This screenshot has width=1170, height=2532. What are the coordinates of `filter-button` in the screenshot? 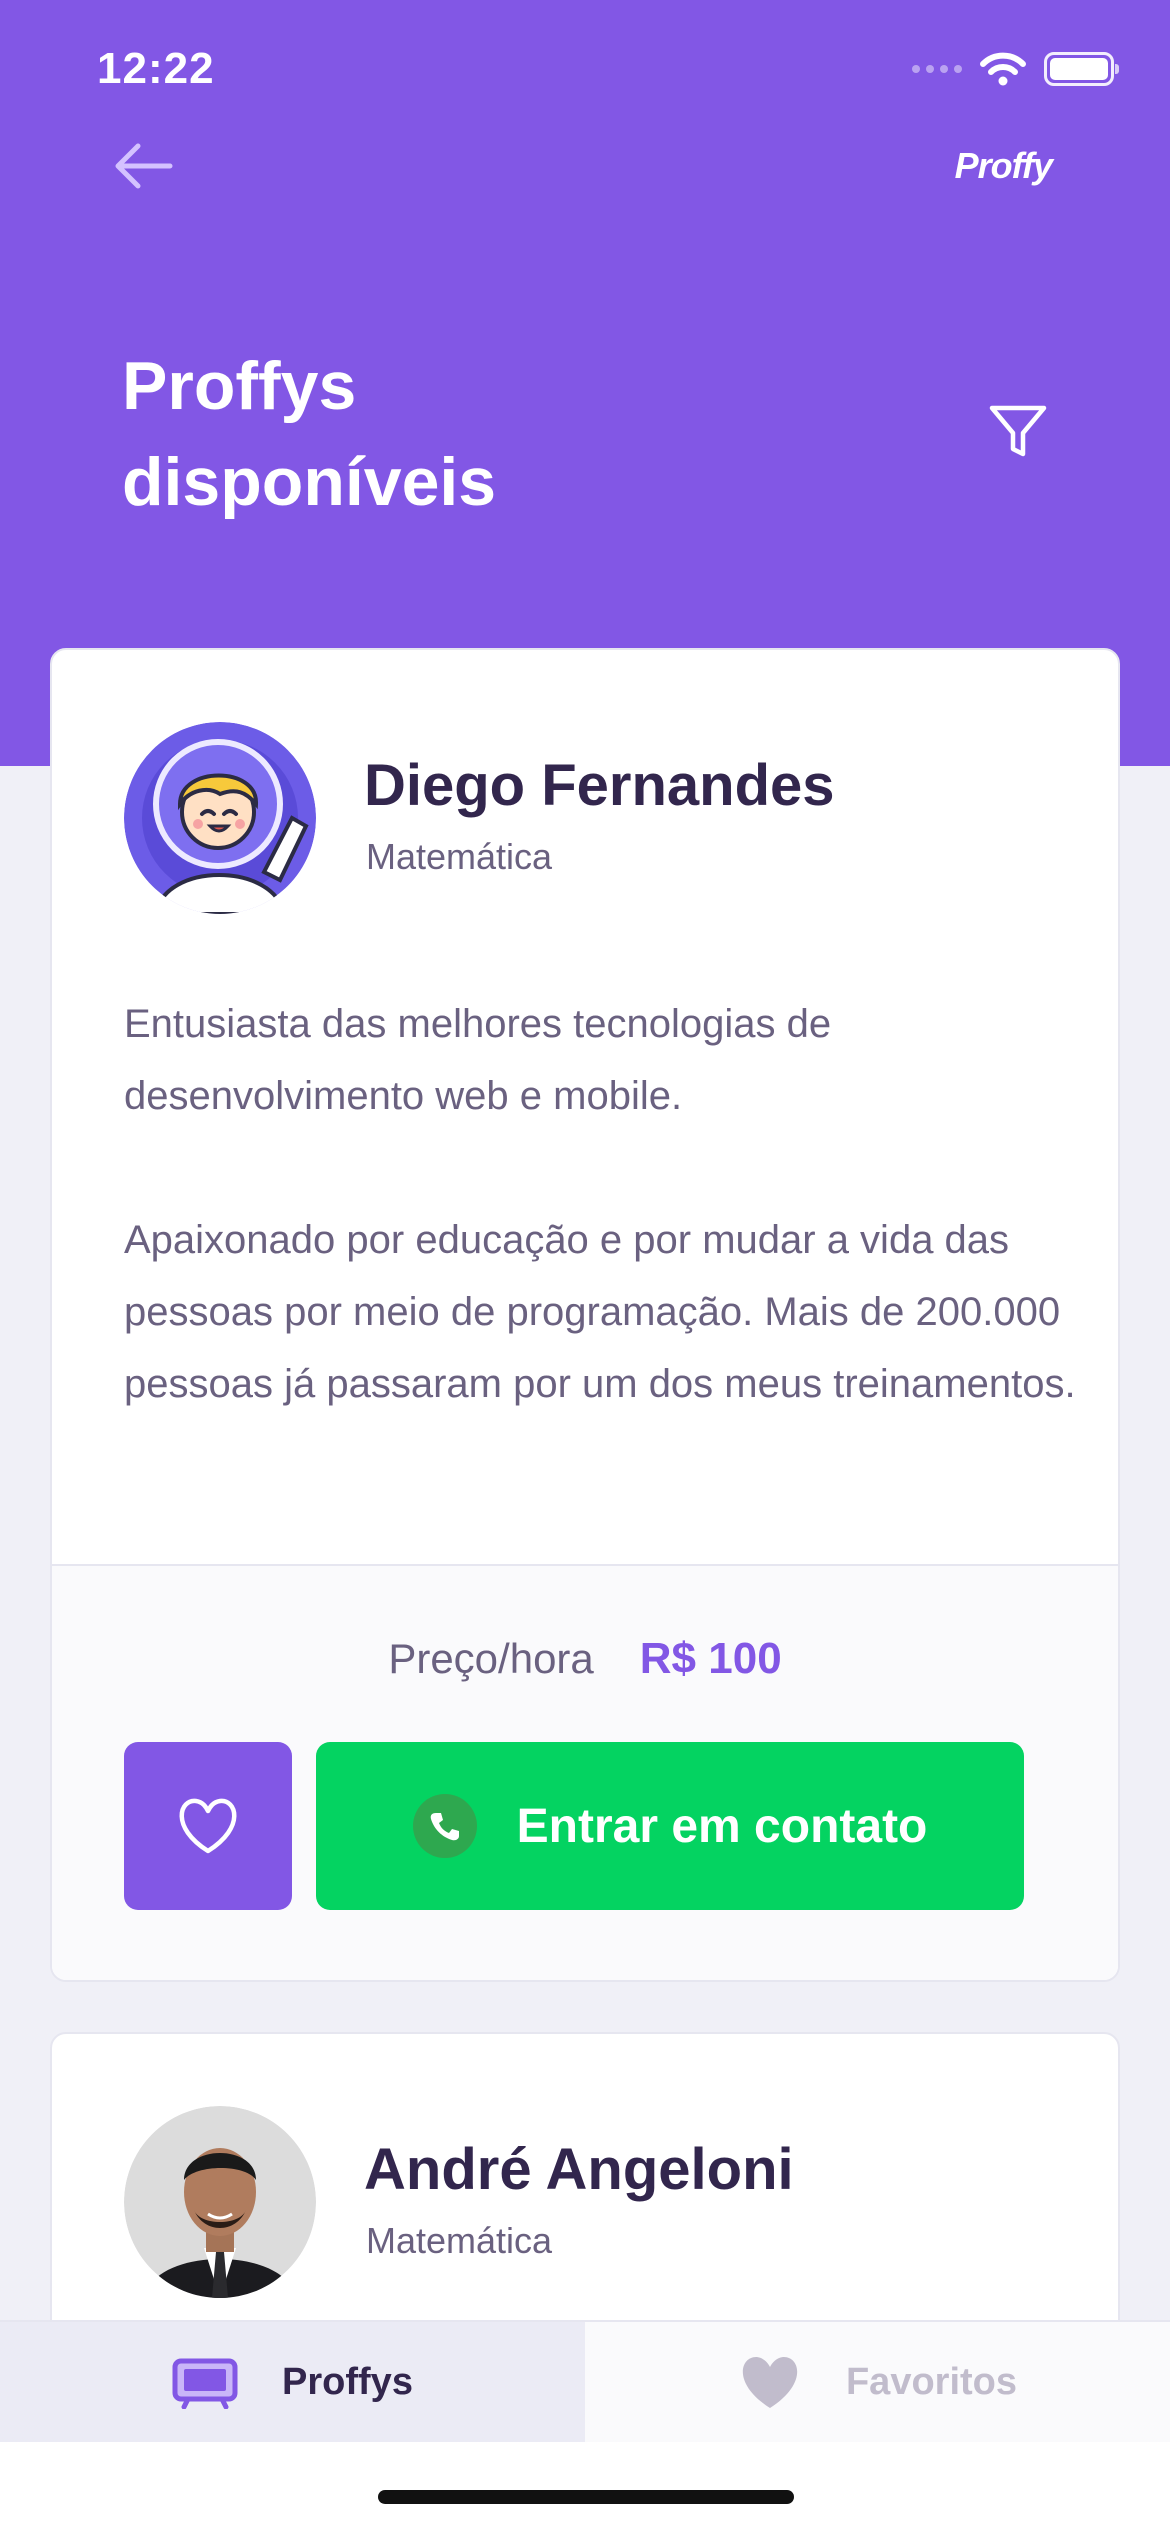 It's located at (1018, 432).